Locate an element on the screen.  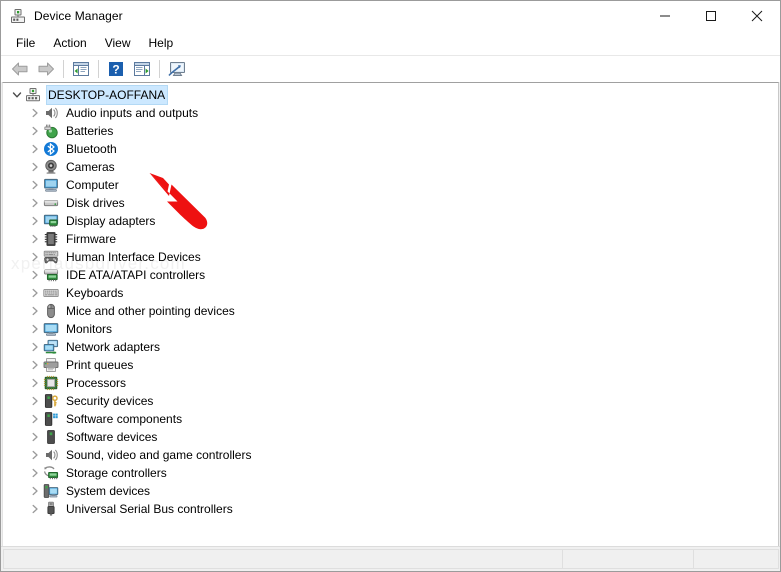
minimize-button is located at coordinates (665, 16).